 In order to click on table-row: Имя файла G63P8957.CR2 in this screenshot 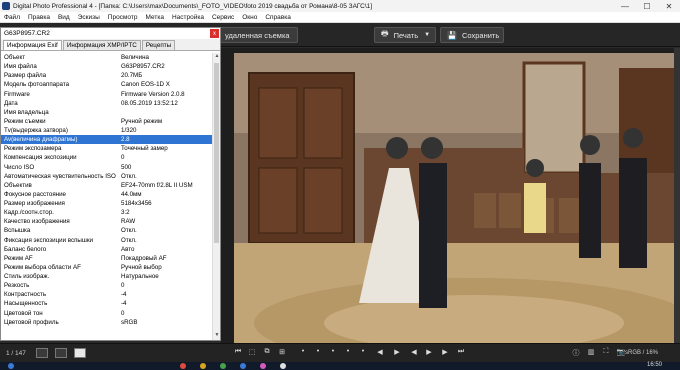, I will do `click(107, 66)`.